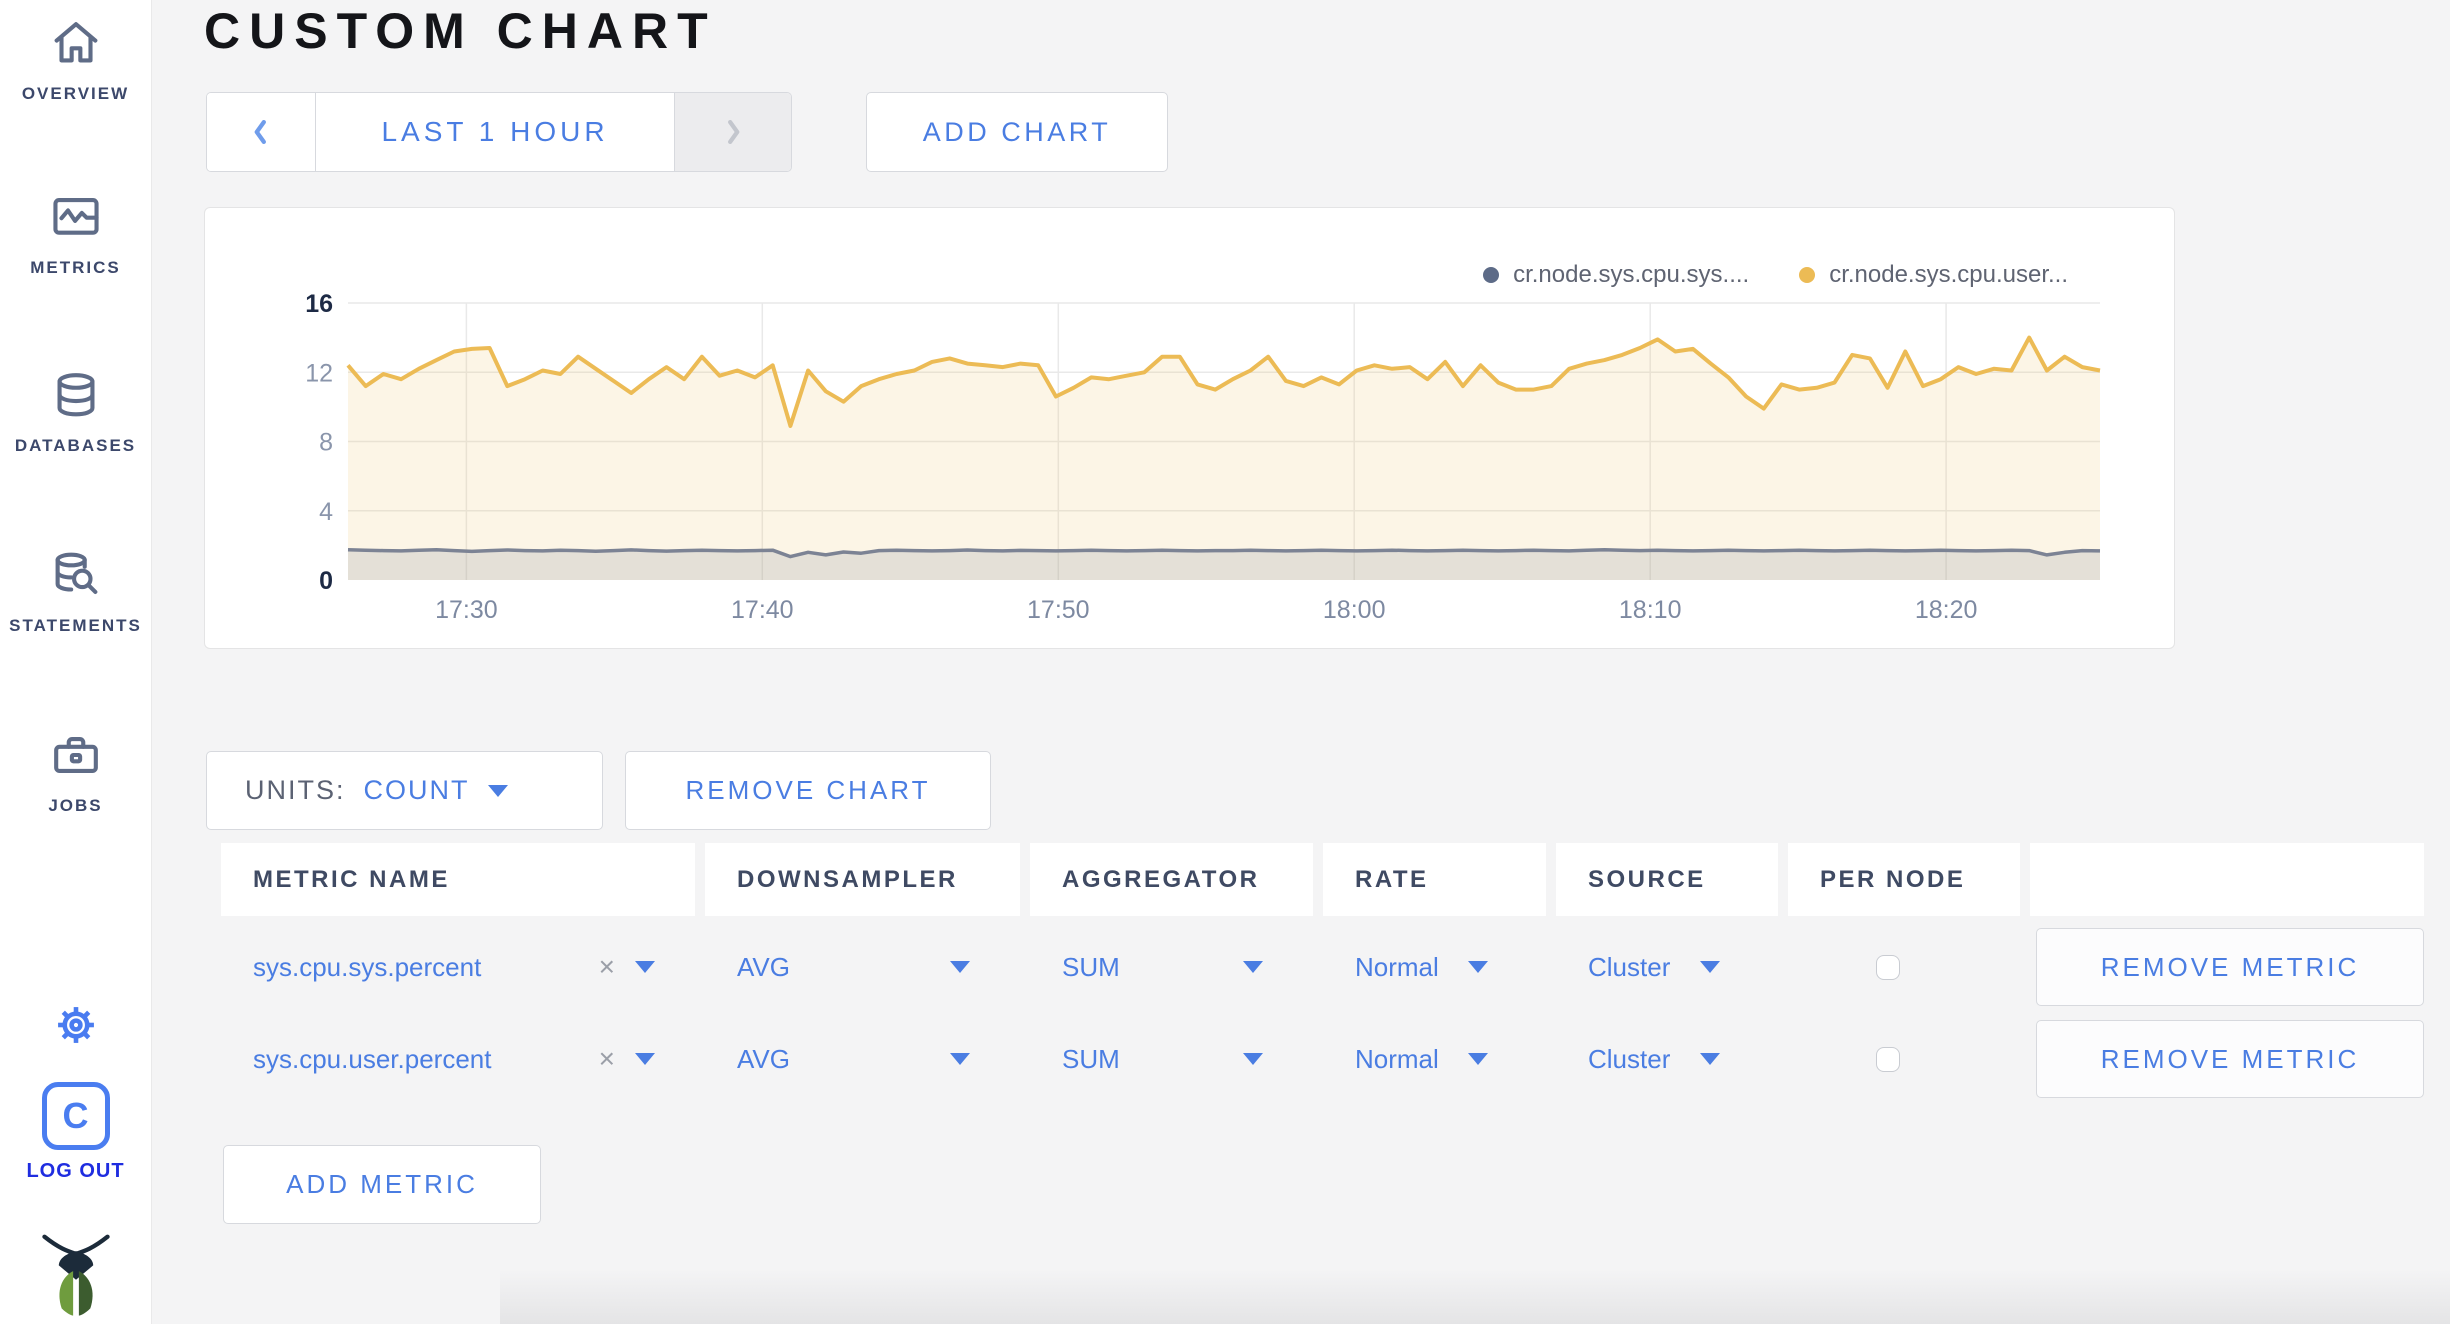 This screenshot has width=2450, height=1324. I want to click on sidebar-settings, so click(75, 1027).